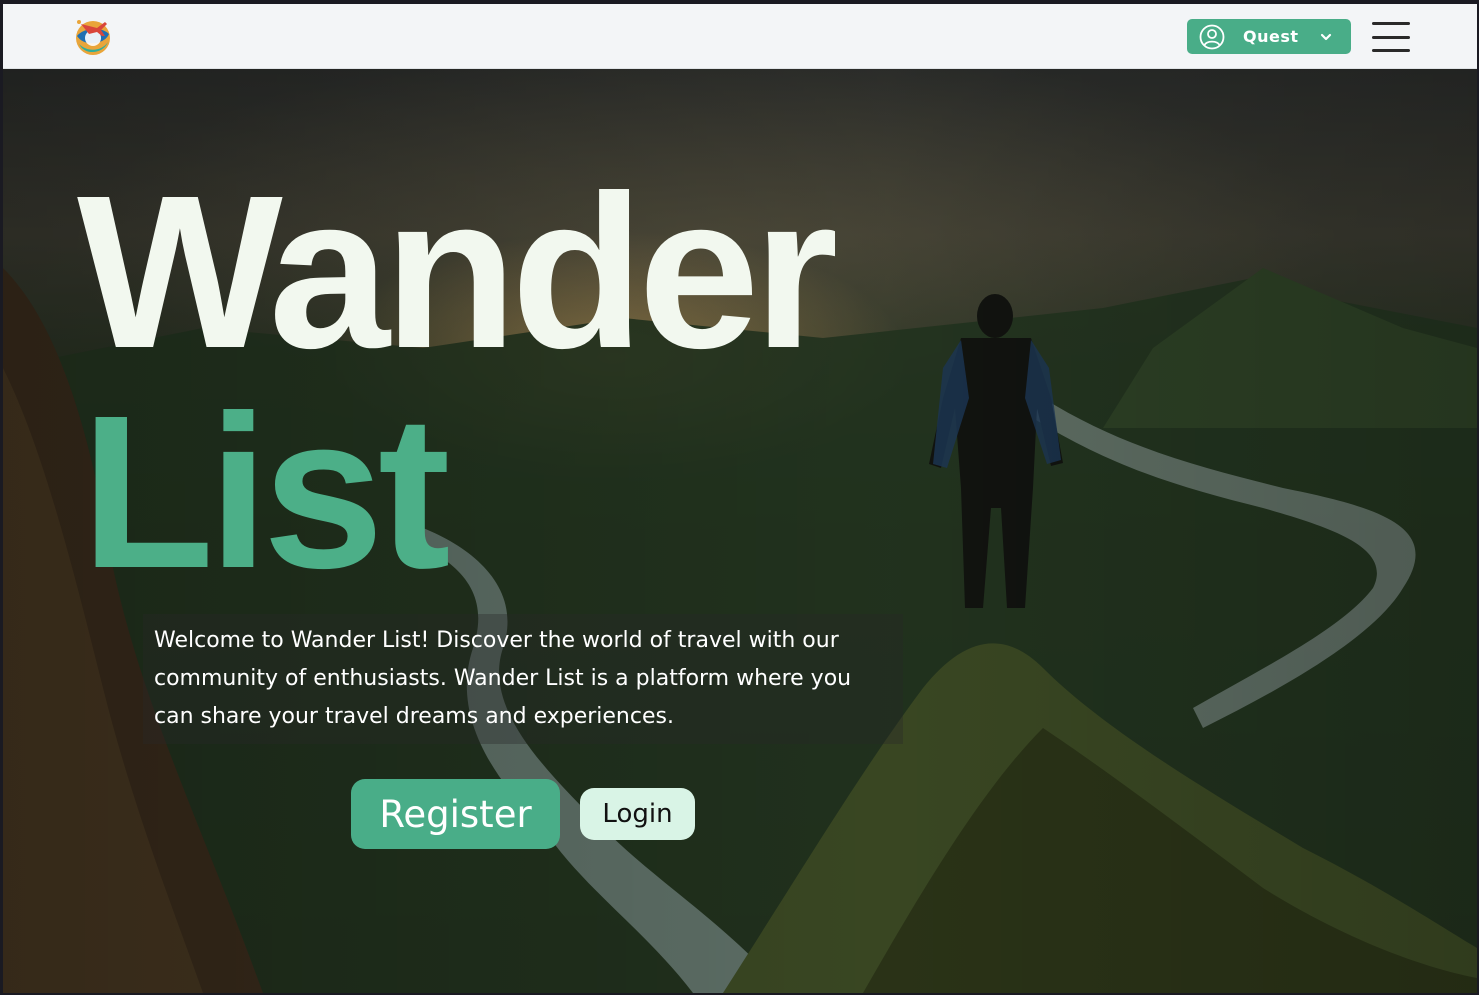 The image size is (1479, 995). I want to click on globe-plane-logo-icon, so click(93, 36).